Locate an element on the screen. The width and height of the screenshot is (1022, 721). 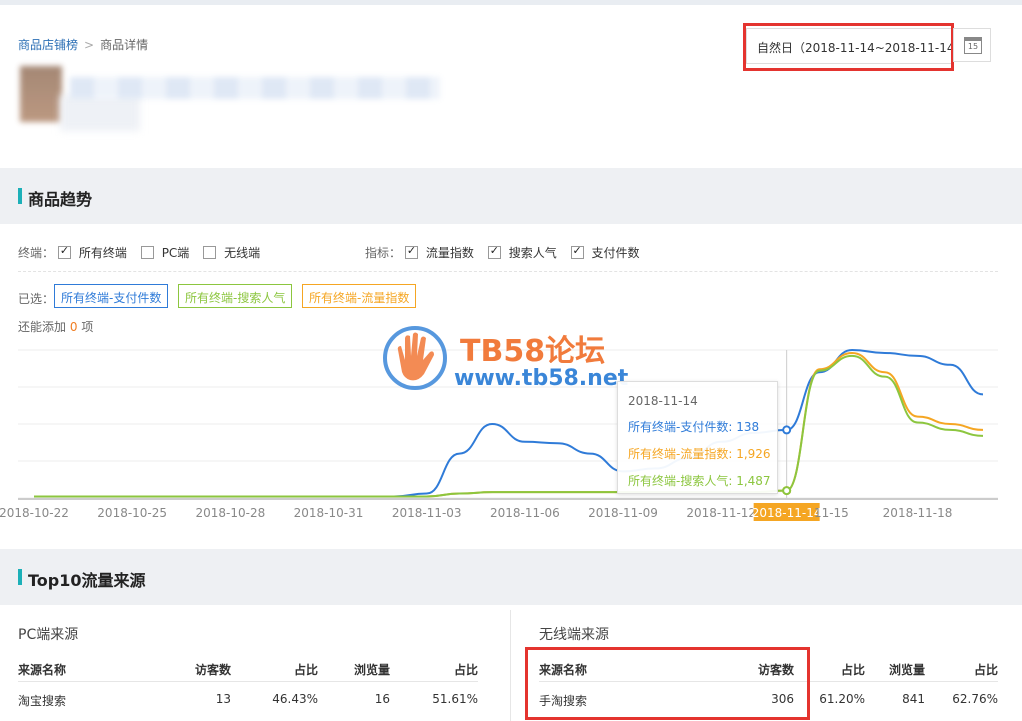
terminal-option-all: 所有终端 is located at coordinates (92, 252).